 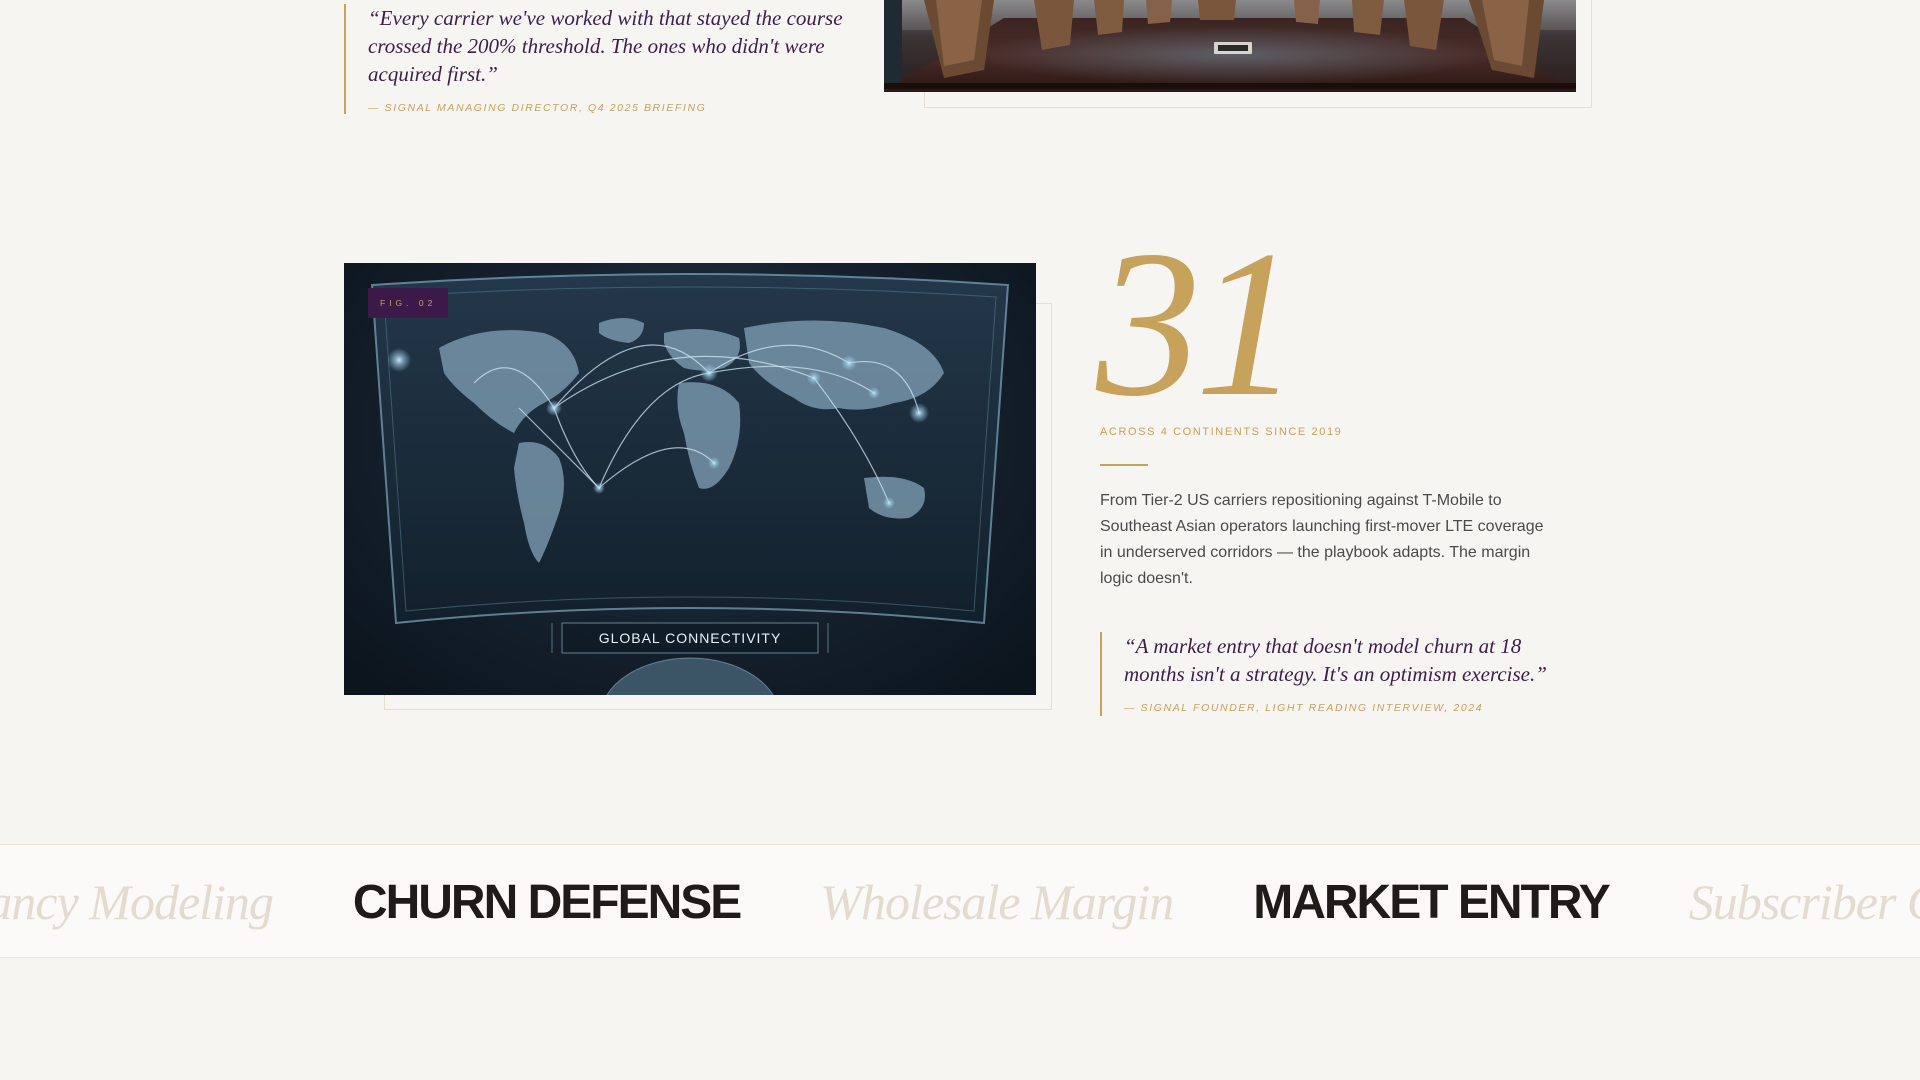 I want to click on marquee-item: Tenancy Modeling, so click(x=137, y=902).